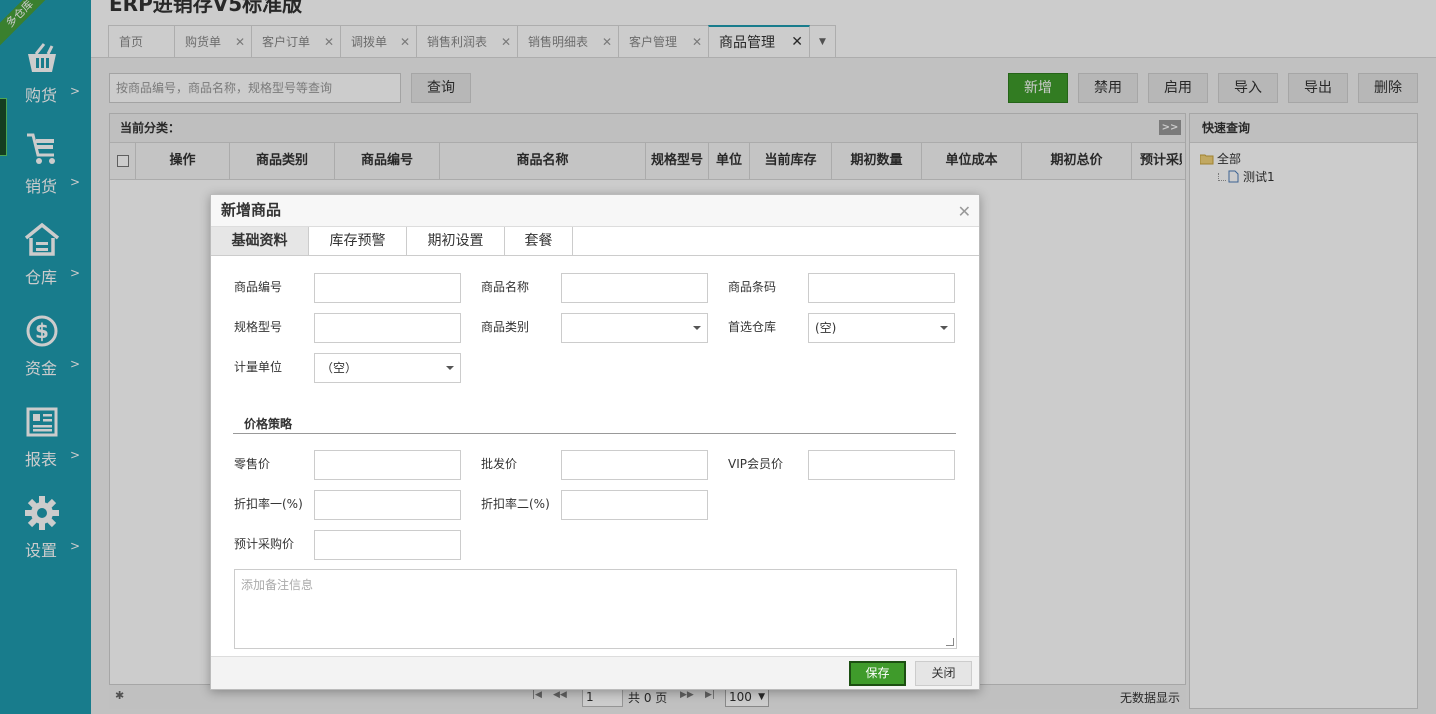  I want to click on dialog-title: 新增商品, so click(595, 211).